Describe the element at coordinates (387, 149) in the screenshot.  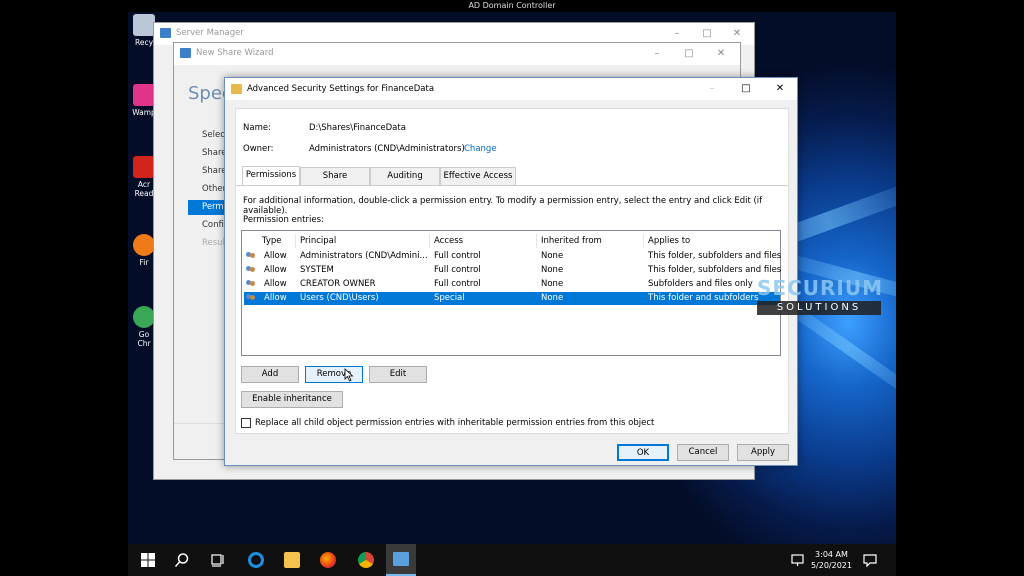
I see `owner-value: Administrators (CND\Administrators)` at that location.